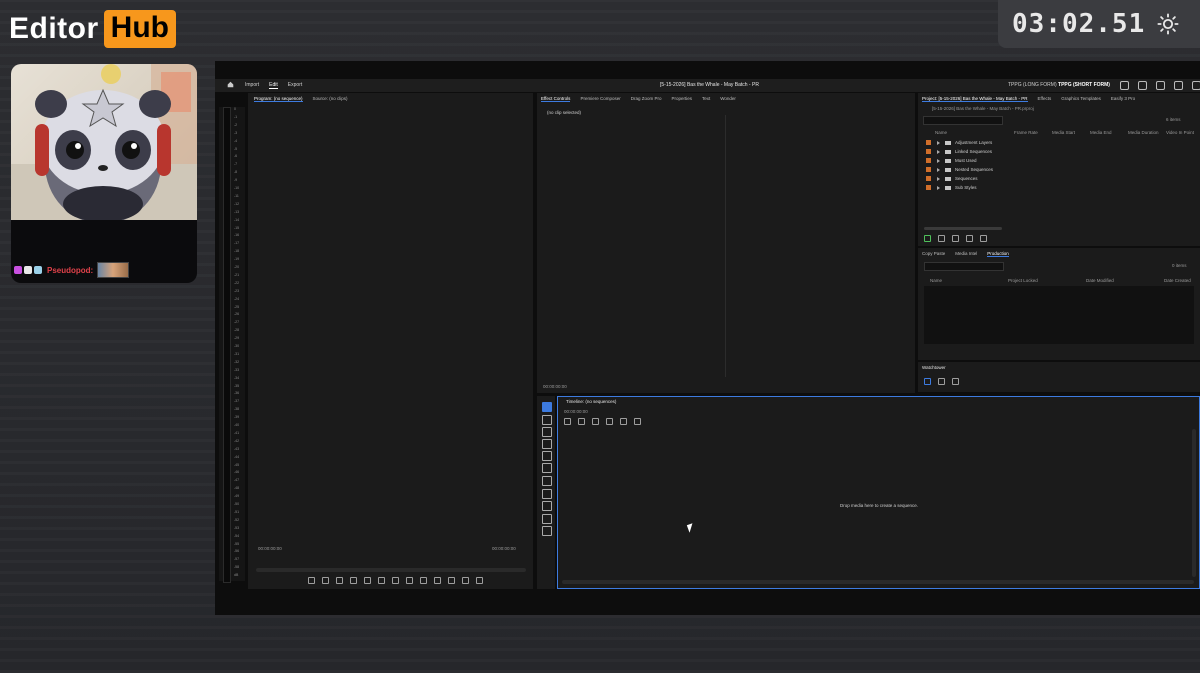 This screenshot has height=673, width=1200. I want to click on captions-icon, so click(637, 421).